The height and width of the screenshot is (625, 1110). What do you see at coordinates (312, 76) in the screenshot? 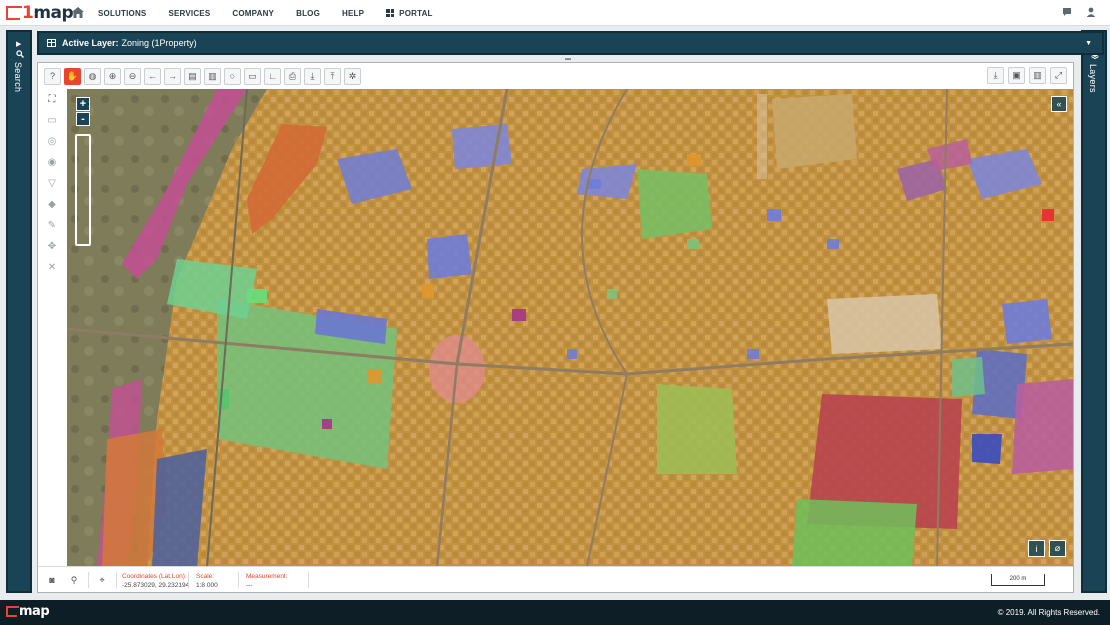
I see `download-icon: ⤓` at bounding box center [312, 76].